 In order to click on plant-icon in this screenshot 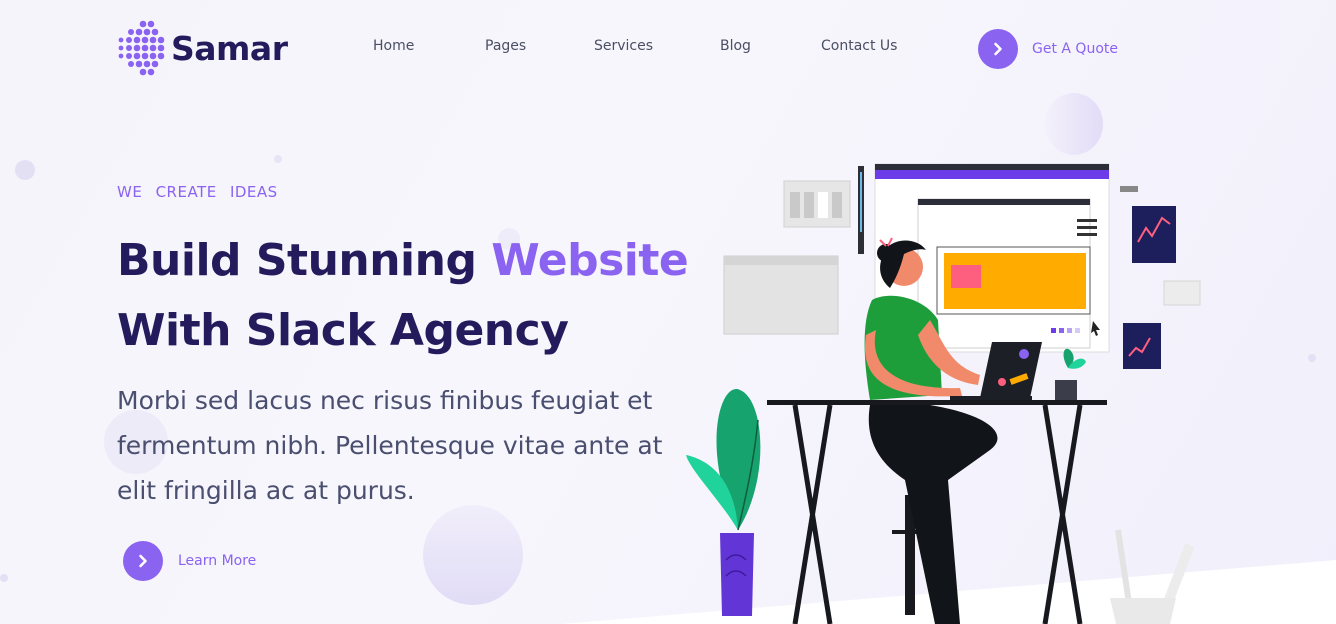, I will do `click(723, 502)`.